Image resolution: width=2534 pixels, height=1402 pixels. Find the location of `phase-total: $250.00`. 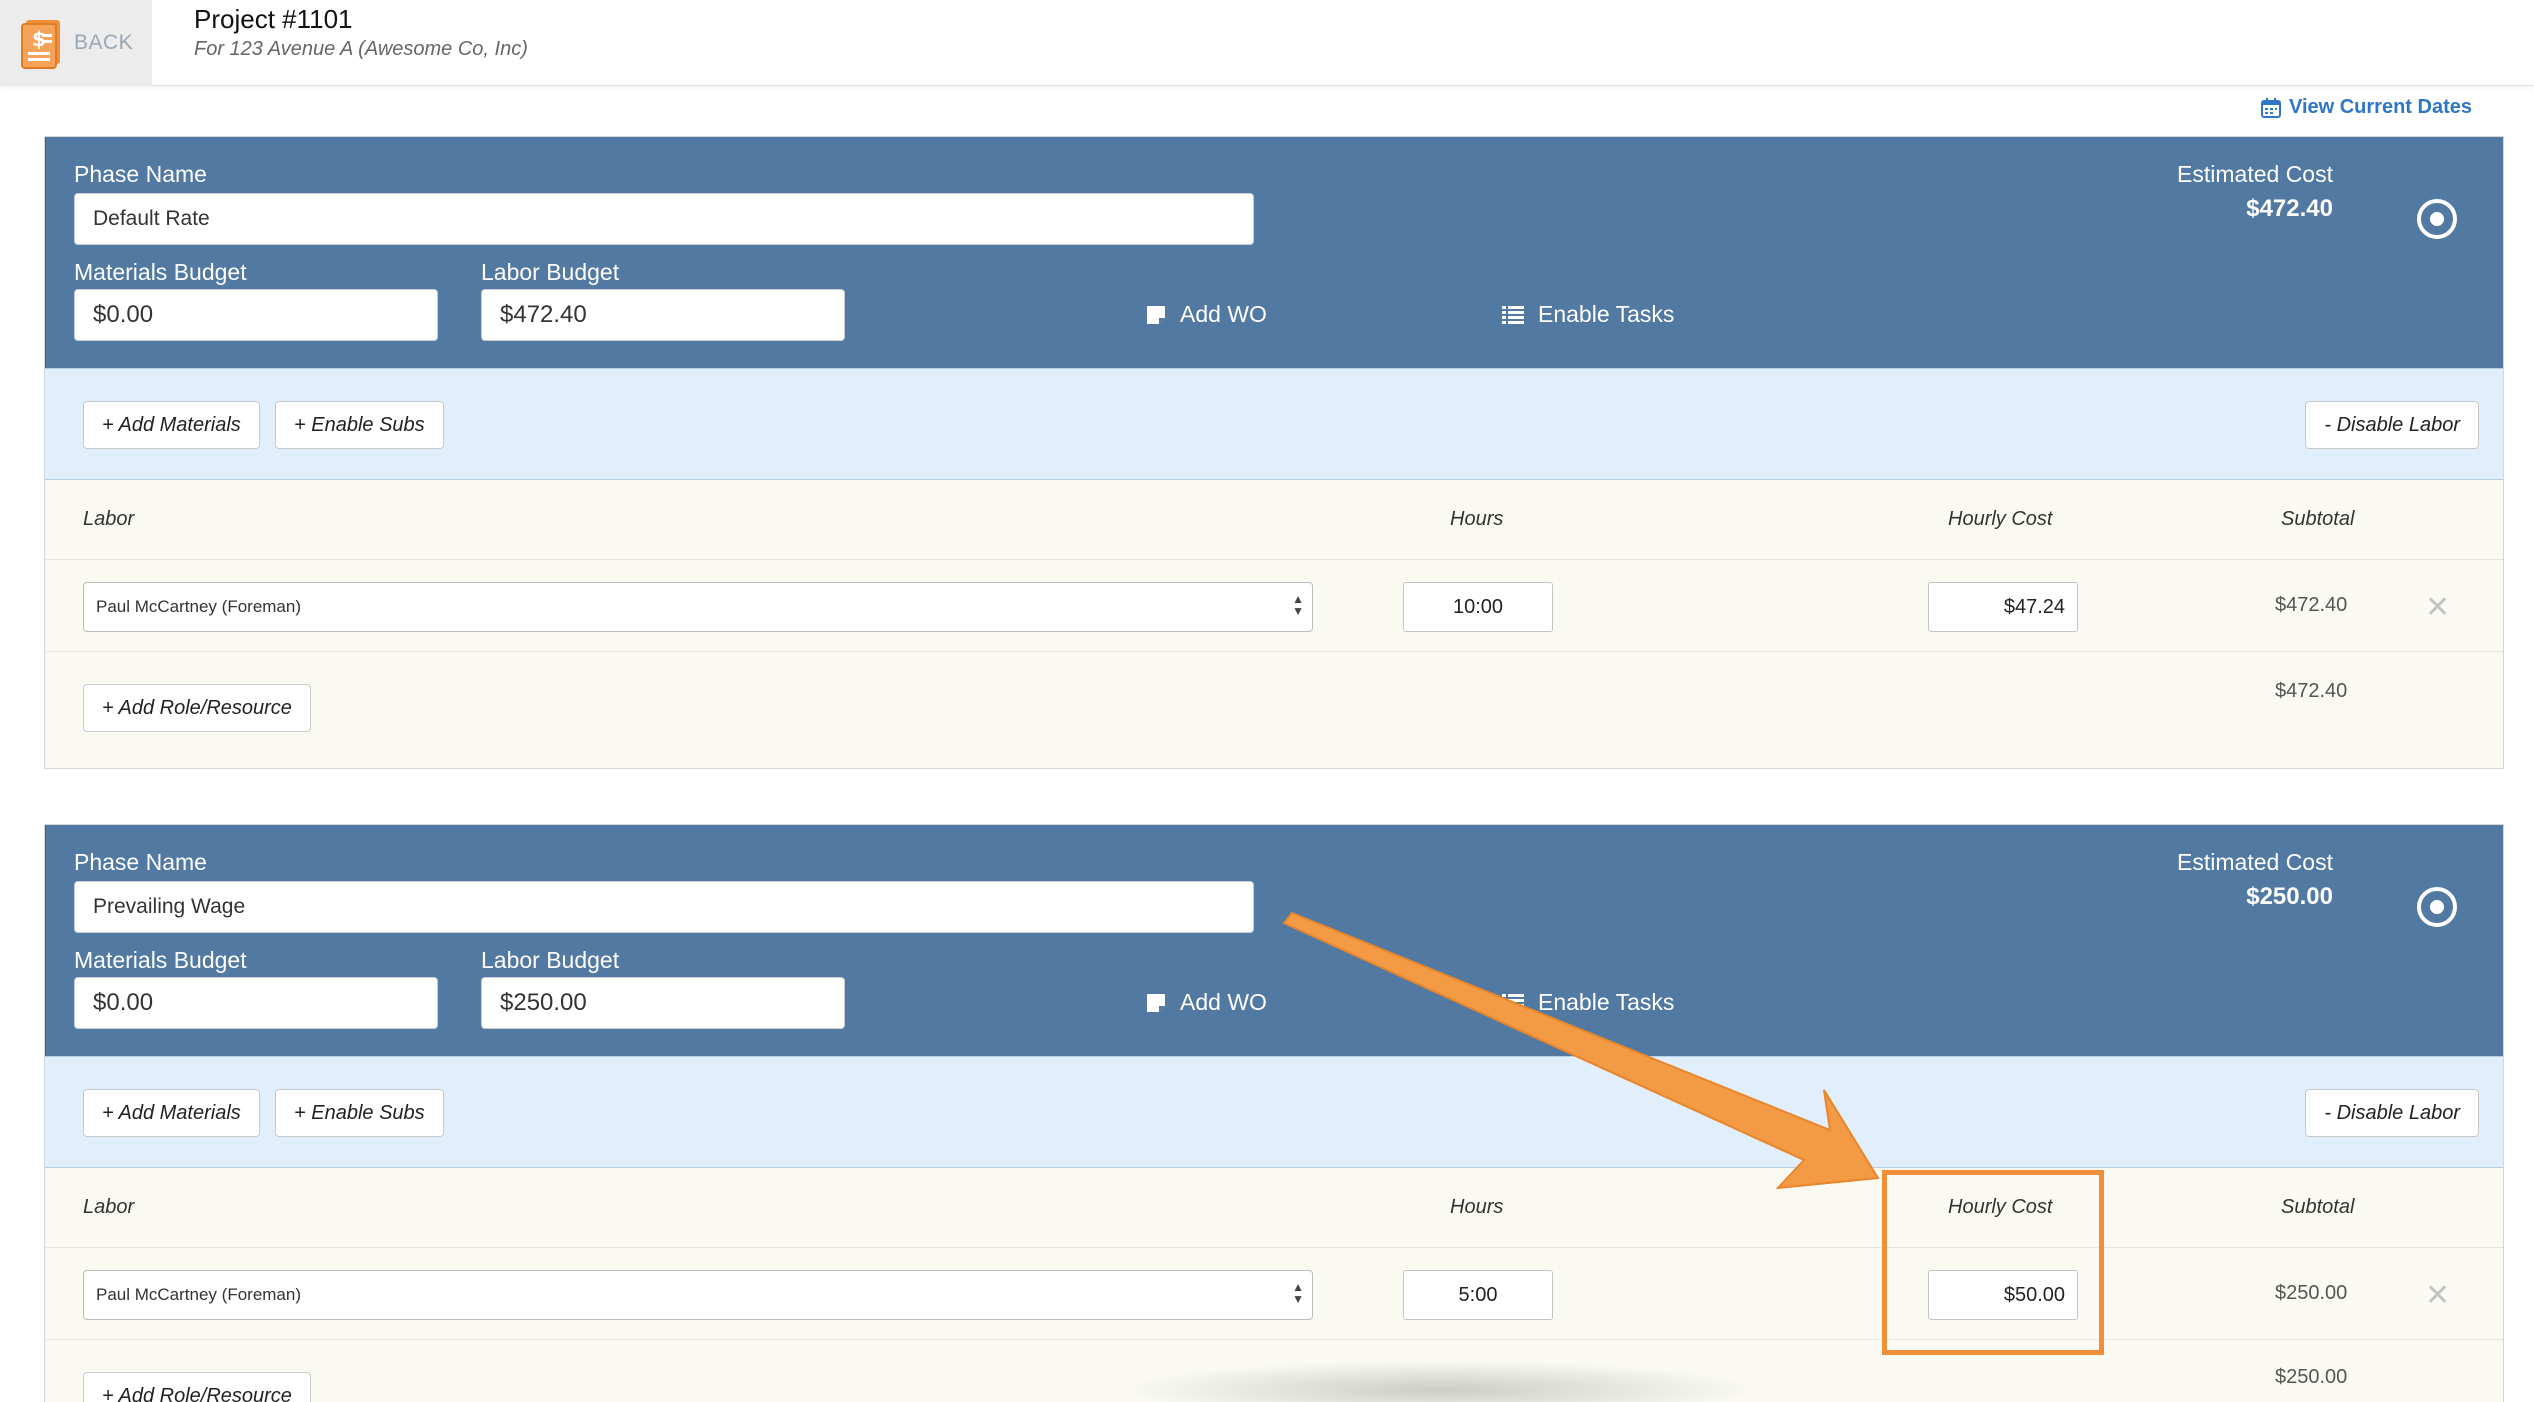

phase-total: $250.00 is located at coordinates (2311, 1377).